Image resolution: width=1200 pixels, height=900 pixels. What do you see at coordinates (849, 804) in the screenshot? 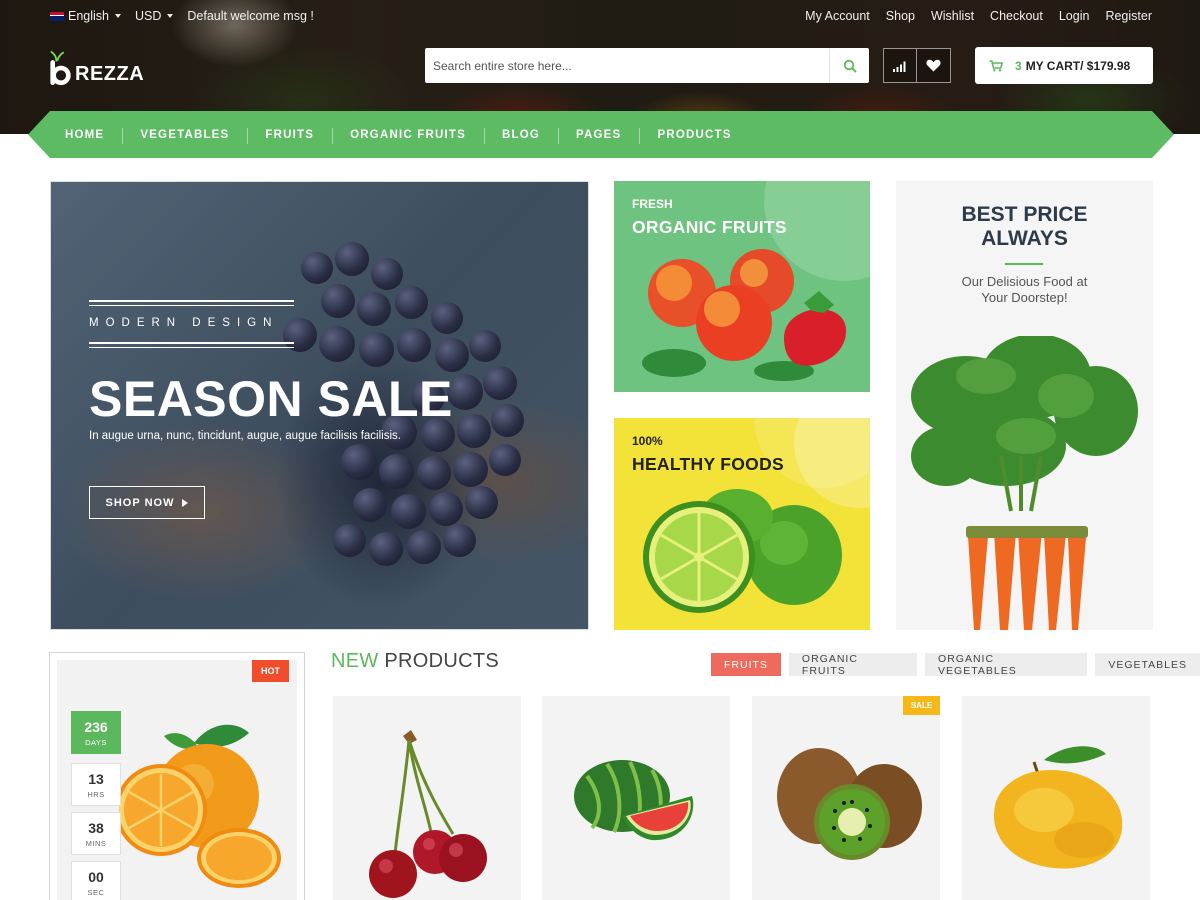
I see `kiwi-image` at bounding box center [849, 804].